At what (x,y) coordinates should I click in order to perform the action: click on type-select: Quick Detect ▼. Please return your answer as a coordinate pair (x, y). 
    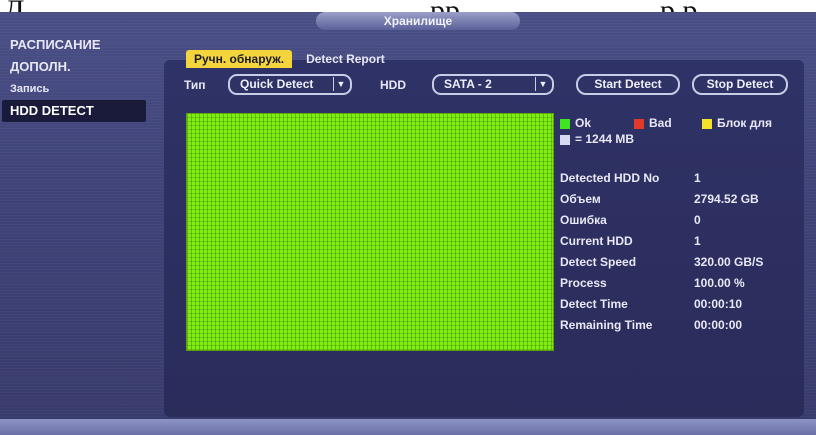
    Looking at the image, I should click on (290, 84).